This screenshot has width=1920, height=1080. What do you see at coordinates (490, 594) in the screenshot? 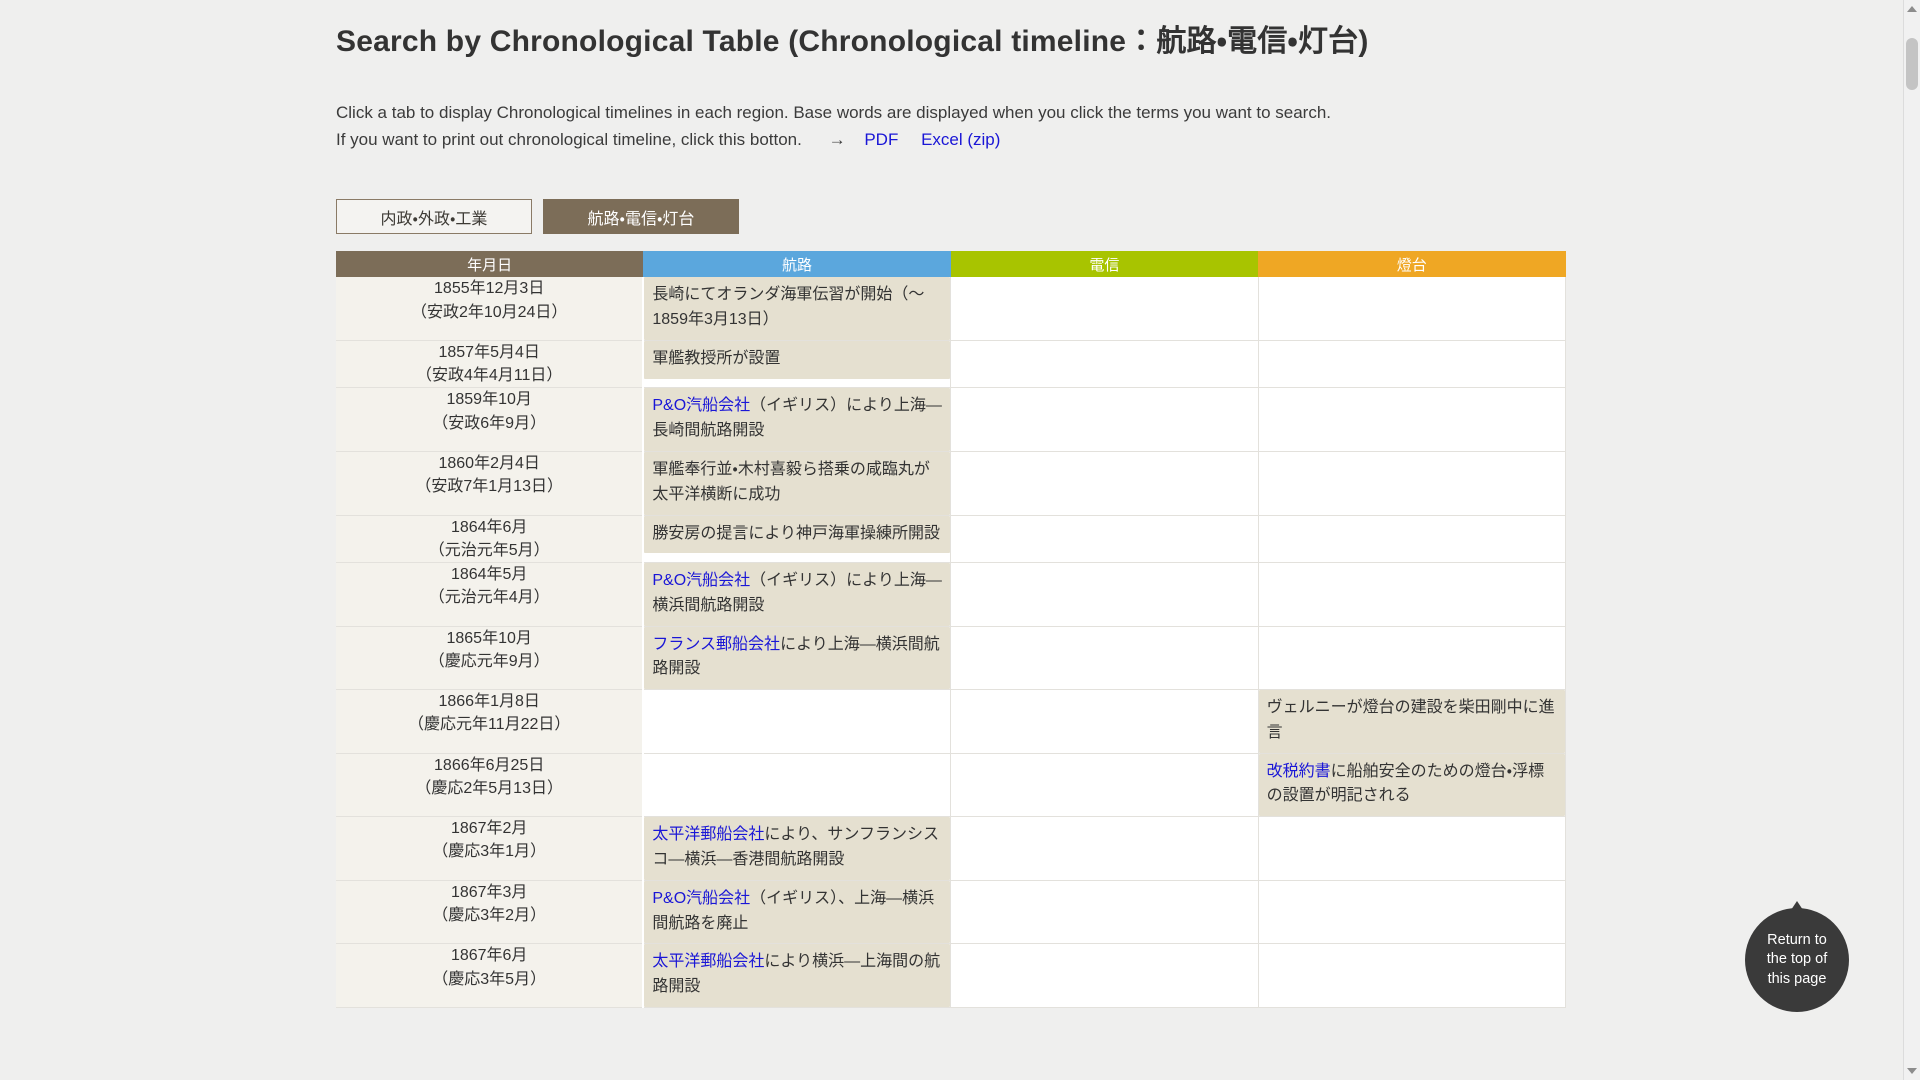
I see `cell-date: 1864年5月 （元治元年4月）` at bounding box center [490, 594].